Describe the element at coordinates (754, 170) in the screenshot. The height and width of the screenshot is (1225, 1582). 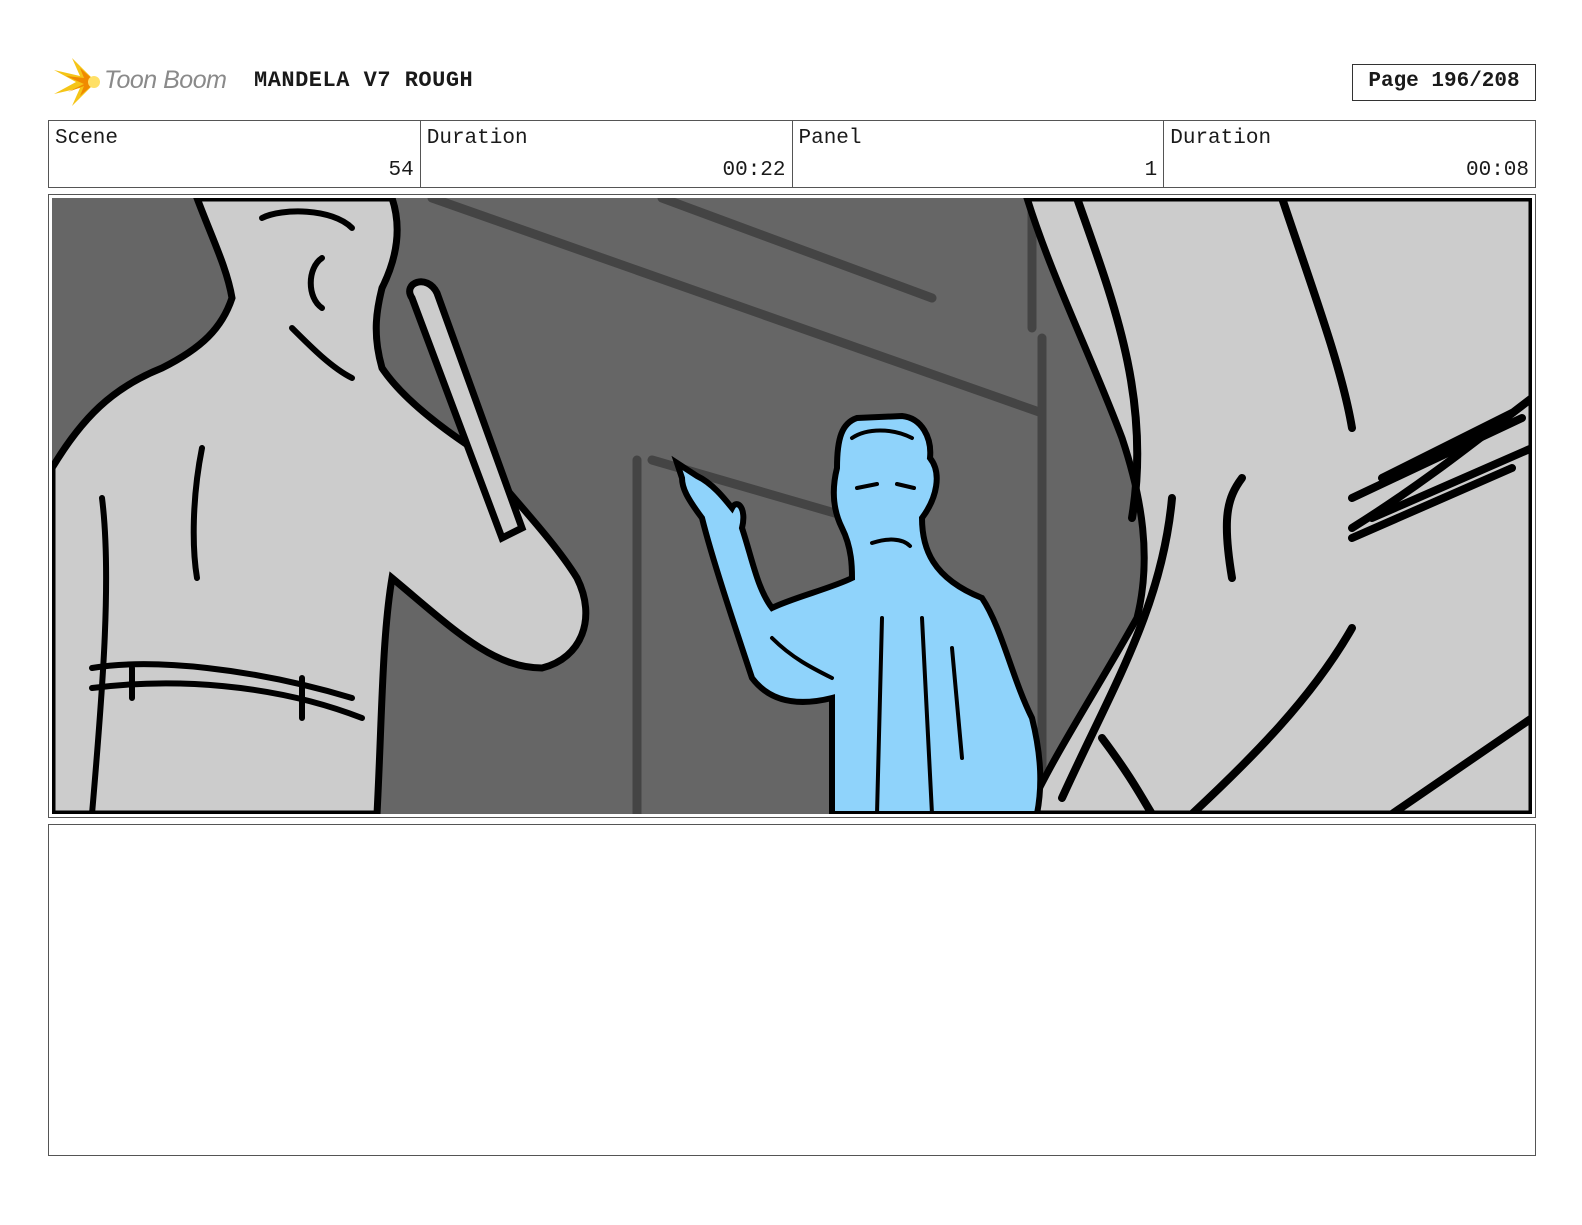
I see `scene-duration-value: 00:22` at that location.